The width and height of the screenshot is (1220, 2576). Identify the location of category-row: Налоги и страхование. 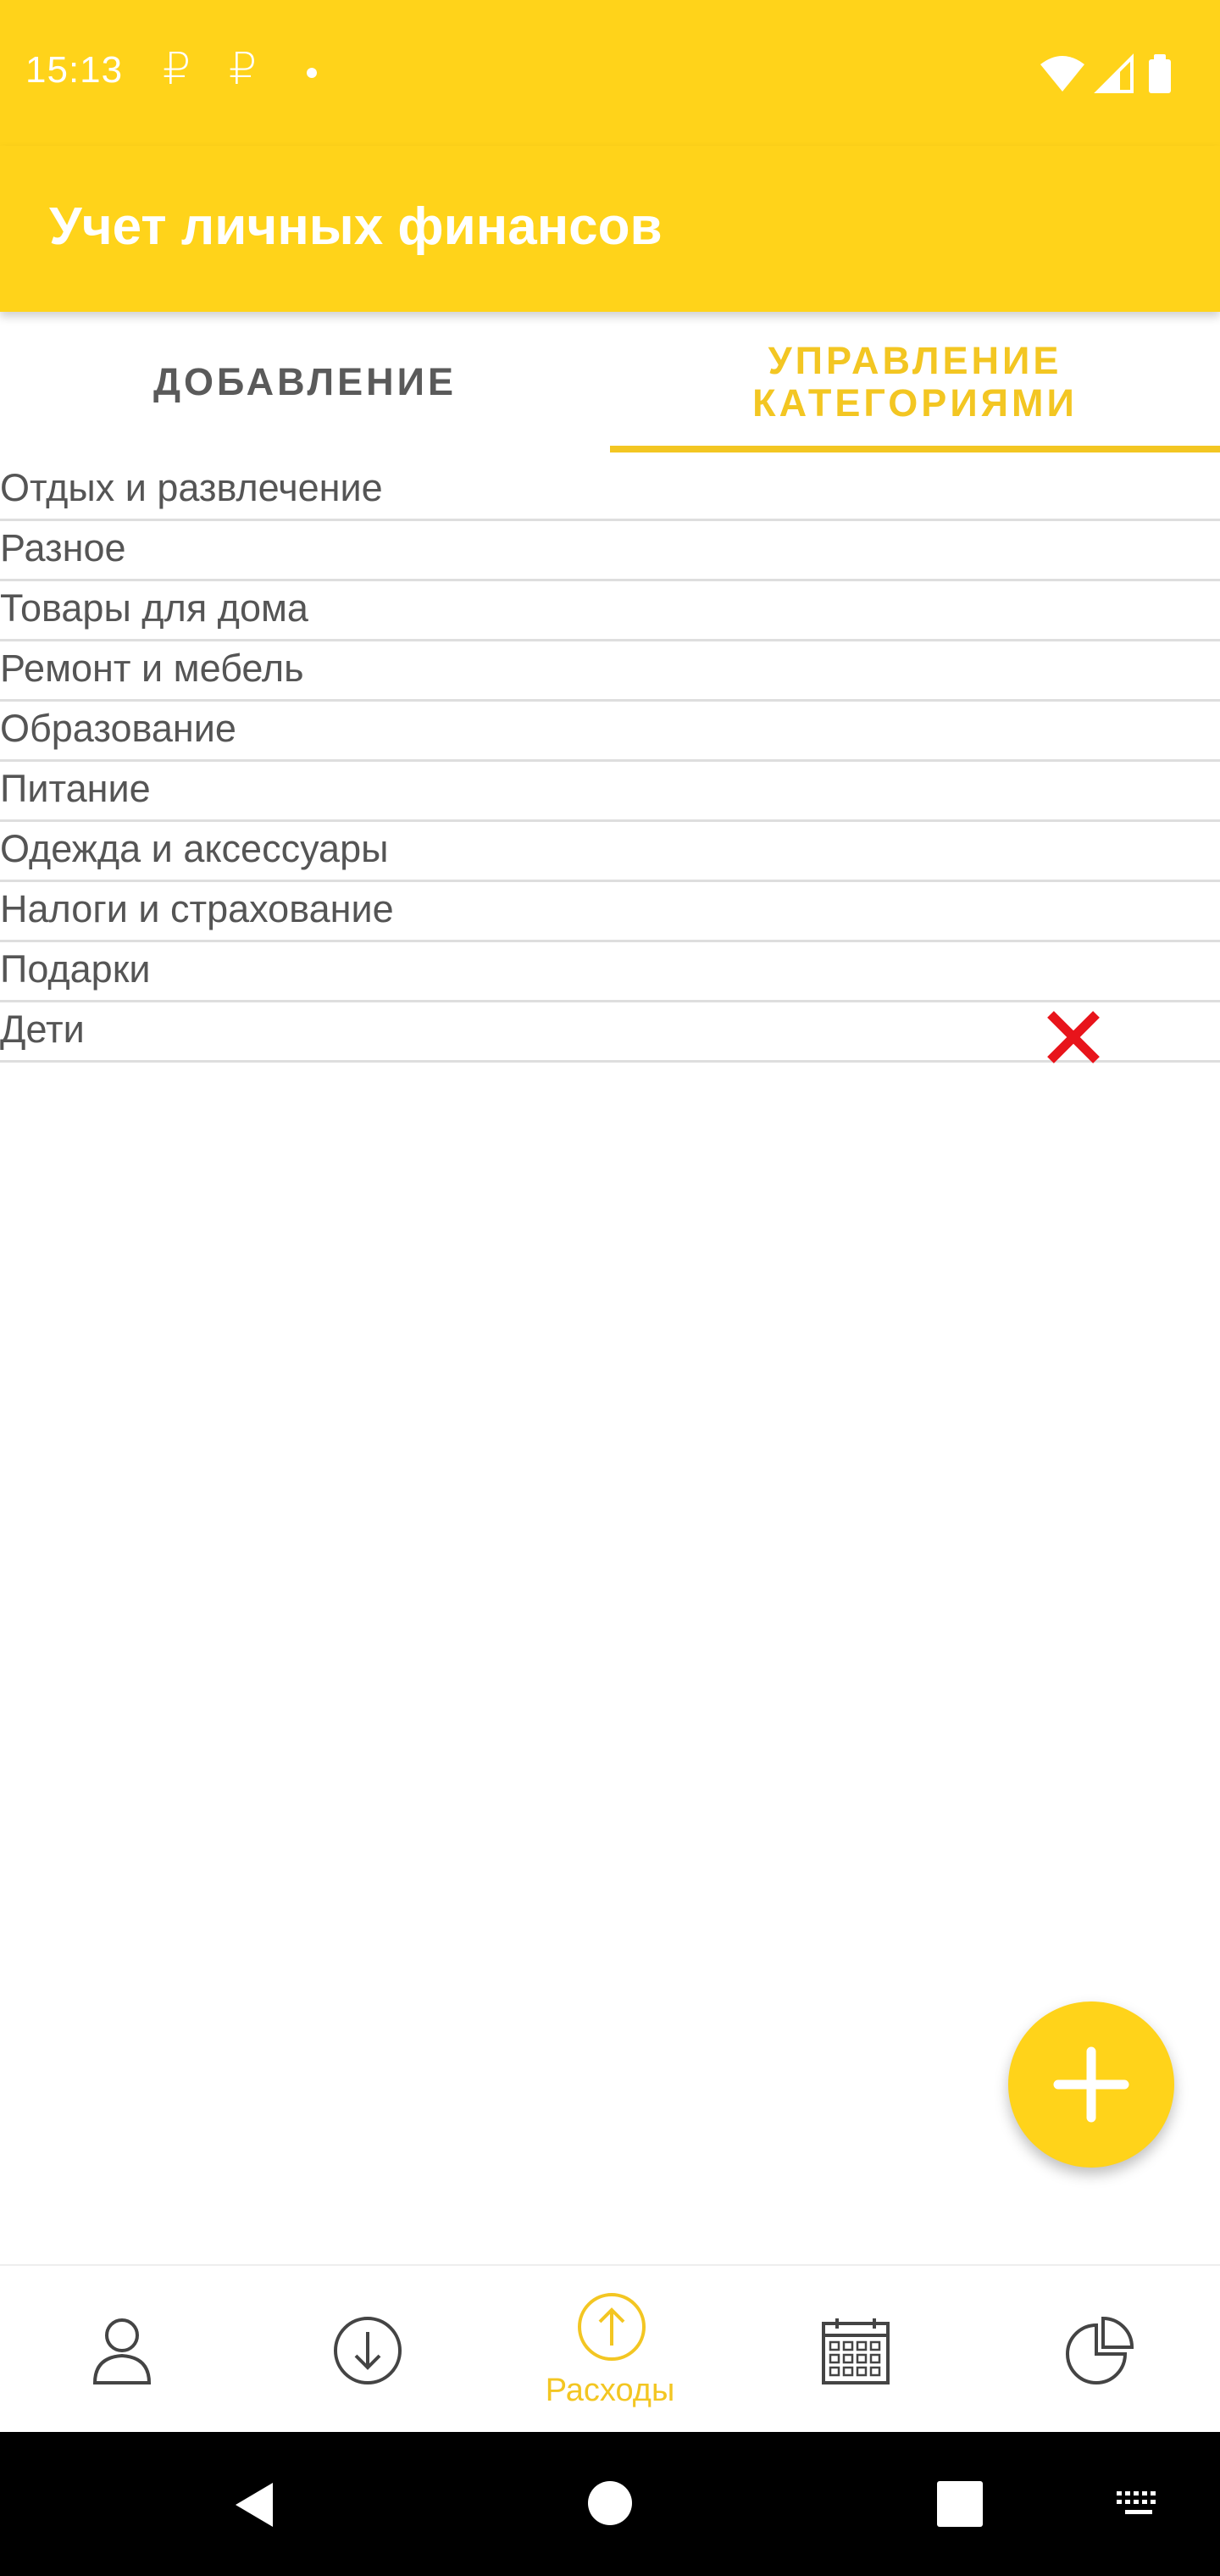
(610, 912).